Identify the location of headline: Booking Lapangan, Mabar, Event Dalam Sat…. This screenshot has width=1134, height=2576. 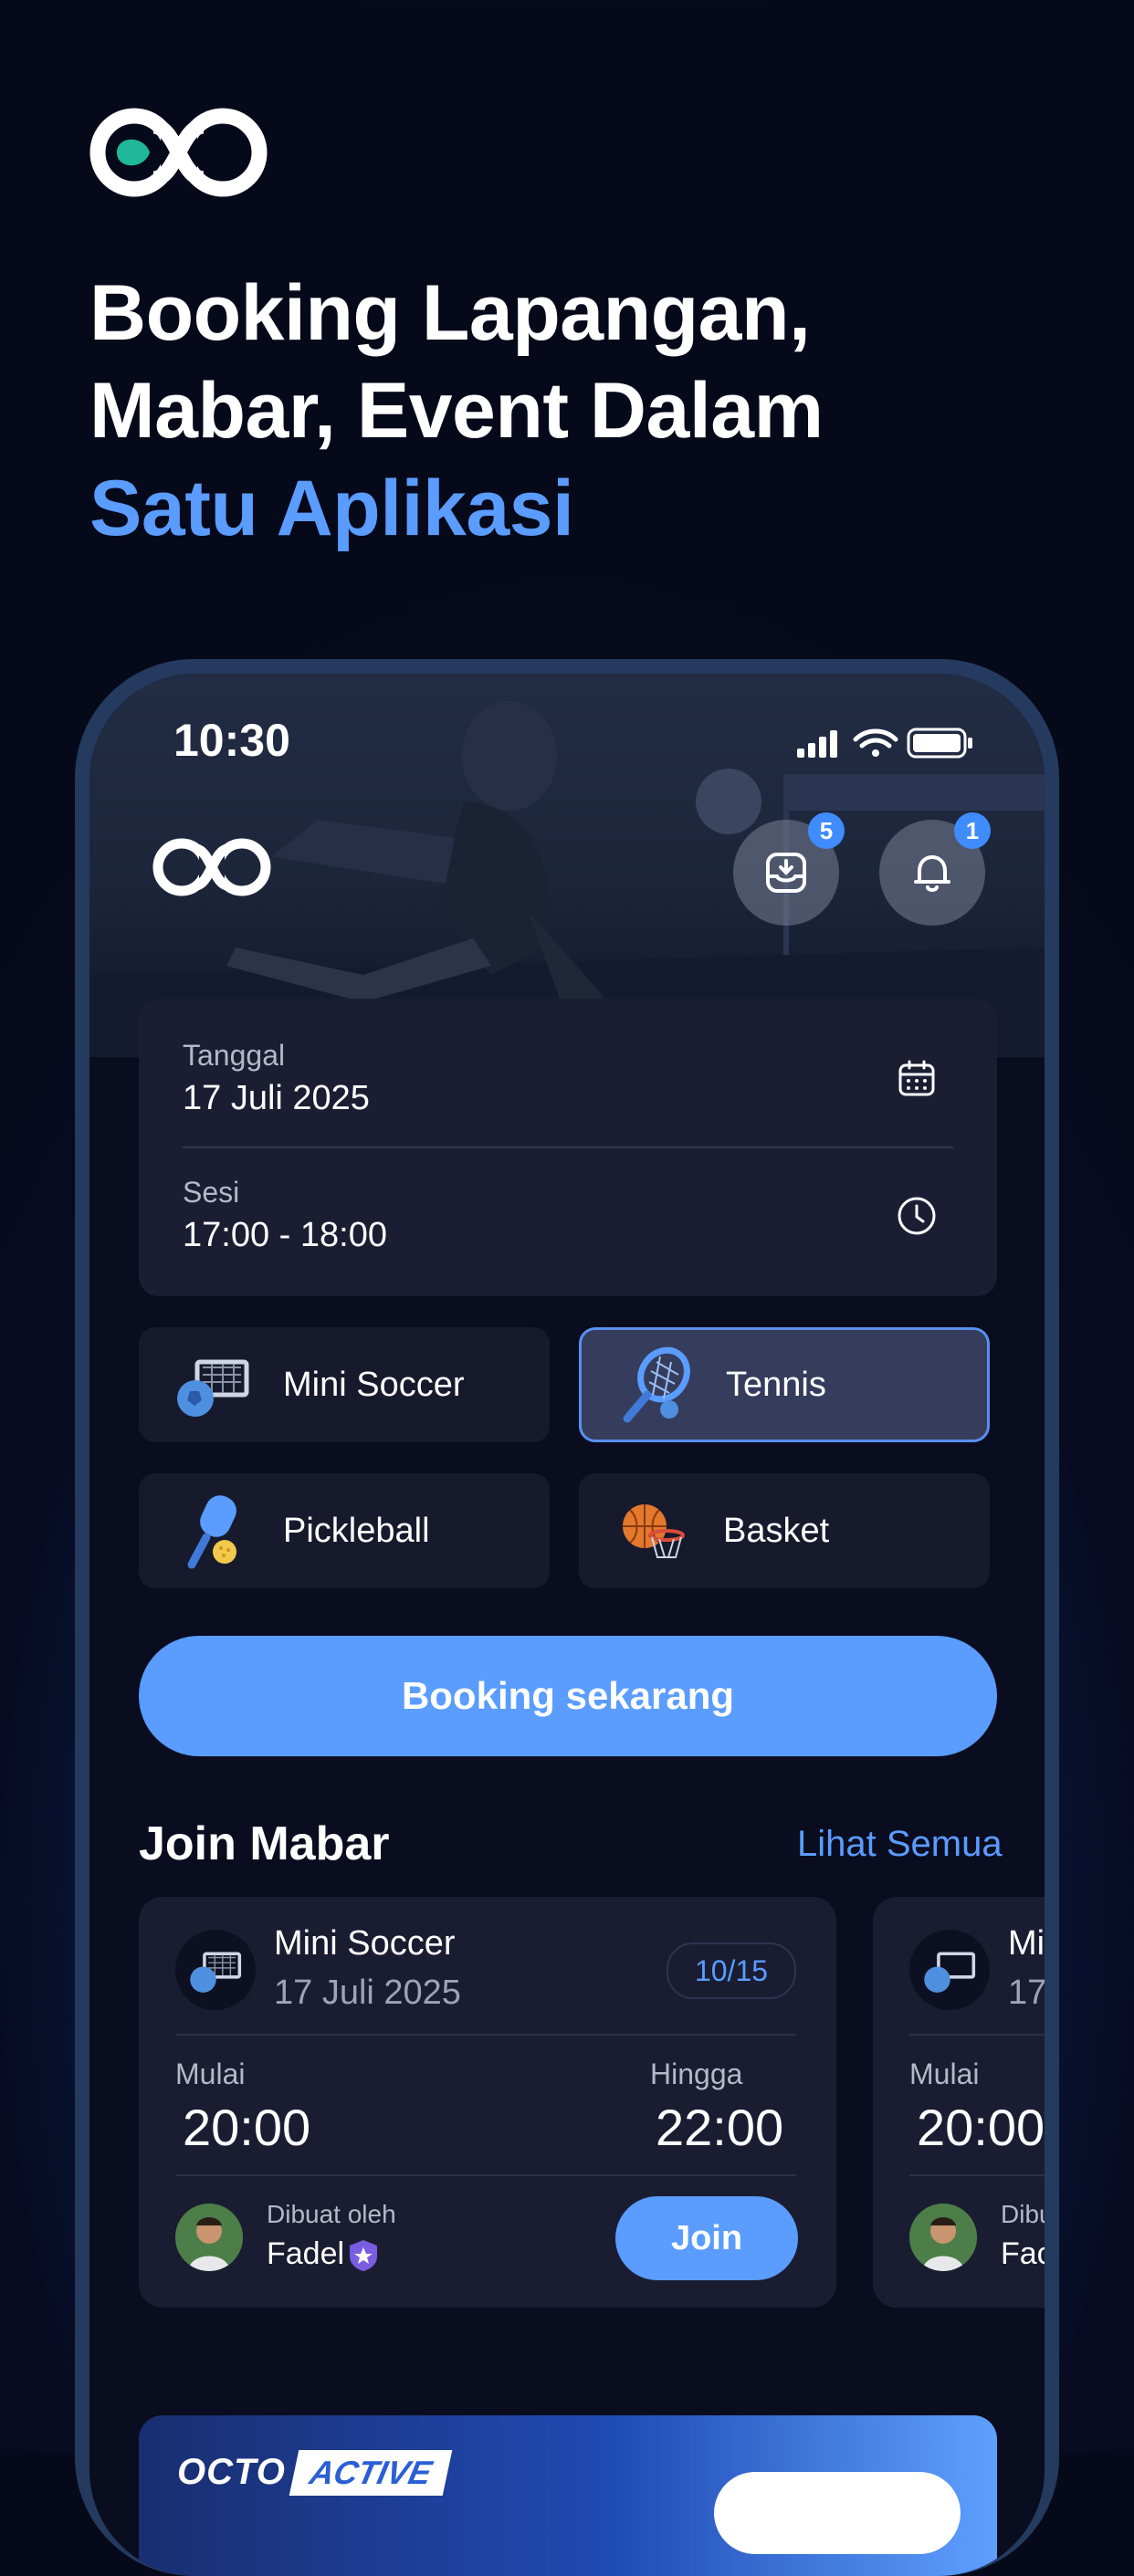
(457, 411).